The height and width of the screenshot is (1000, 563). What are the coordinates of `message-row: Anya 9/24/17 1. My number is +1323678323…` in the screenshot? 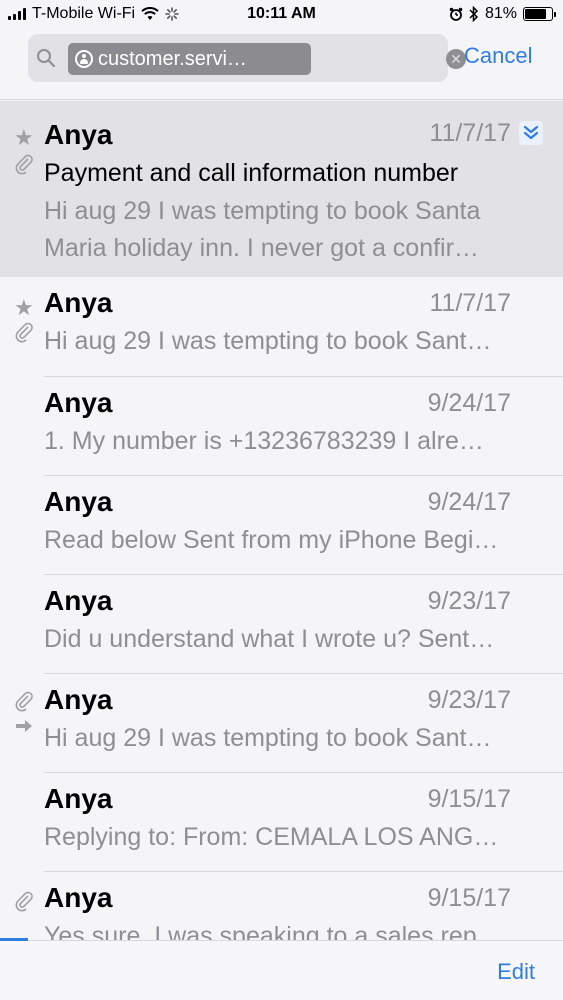 It's located at (281, 426).